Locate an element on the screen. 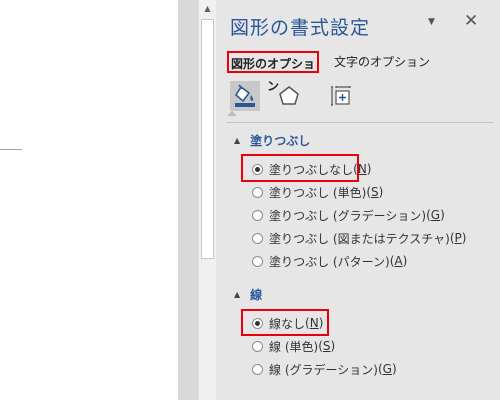  fill-line-icon is located at coordinates (245, 96).